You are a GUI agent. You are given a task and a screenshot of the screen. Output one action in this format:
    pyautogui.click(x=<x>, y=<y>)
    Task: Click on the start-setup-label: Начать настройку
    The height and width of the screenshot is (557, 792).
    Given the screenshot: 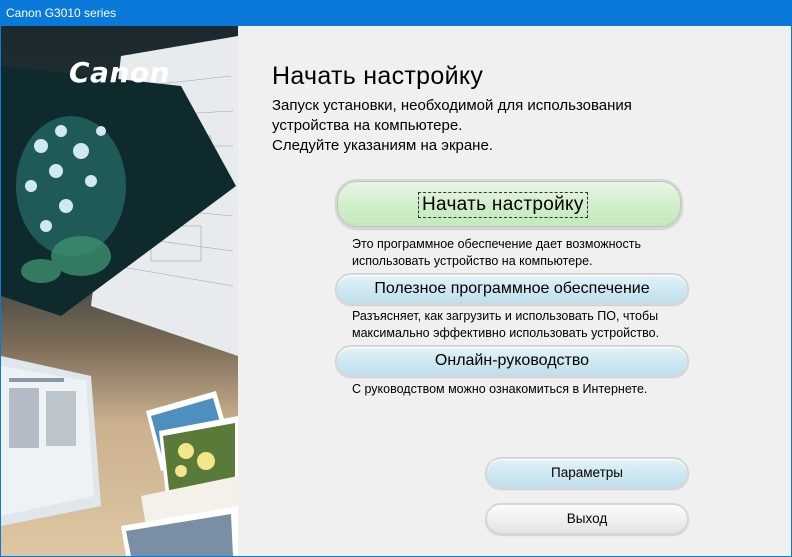 What is the action you would take?
    pyautogui.click(x=503, y=205)
    